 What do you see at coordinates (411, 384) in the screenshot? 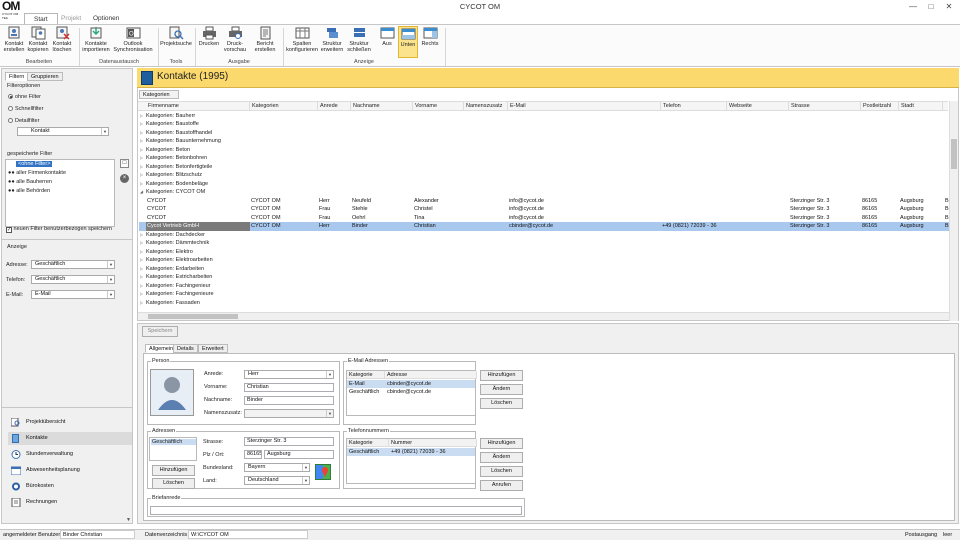
I see `table-row: E-Mail cbinder@cycot.de` at bounding box center [411, 384].